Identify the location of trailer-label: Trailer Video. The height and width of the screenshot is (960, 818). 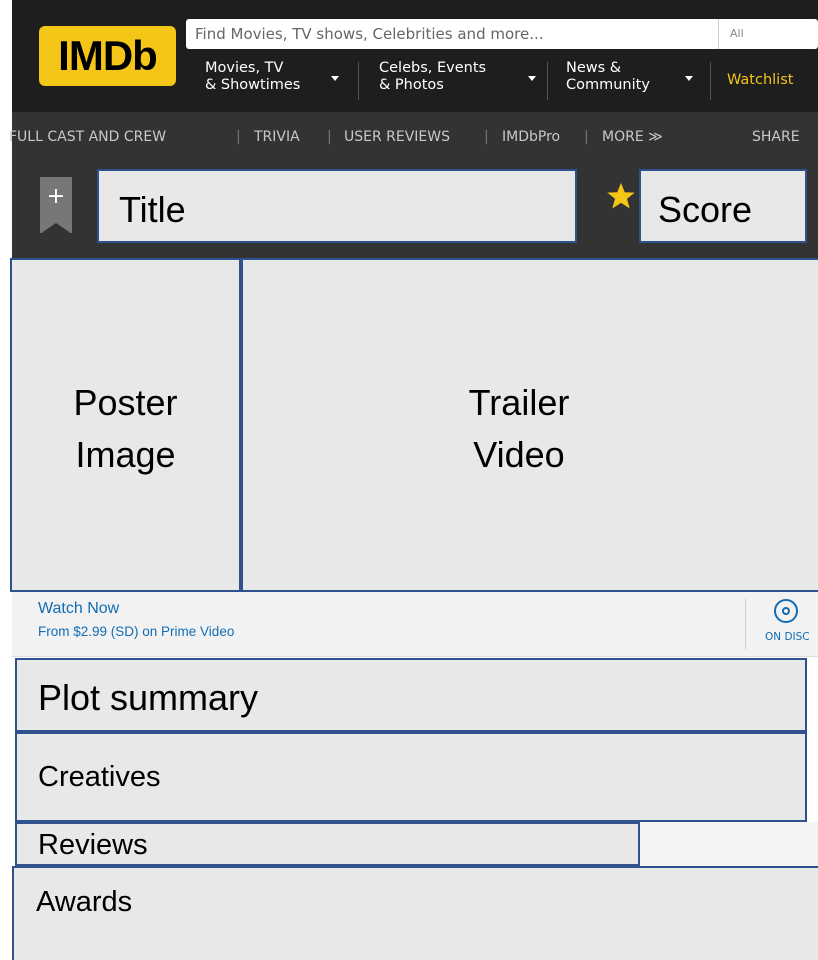
(519, 428).